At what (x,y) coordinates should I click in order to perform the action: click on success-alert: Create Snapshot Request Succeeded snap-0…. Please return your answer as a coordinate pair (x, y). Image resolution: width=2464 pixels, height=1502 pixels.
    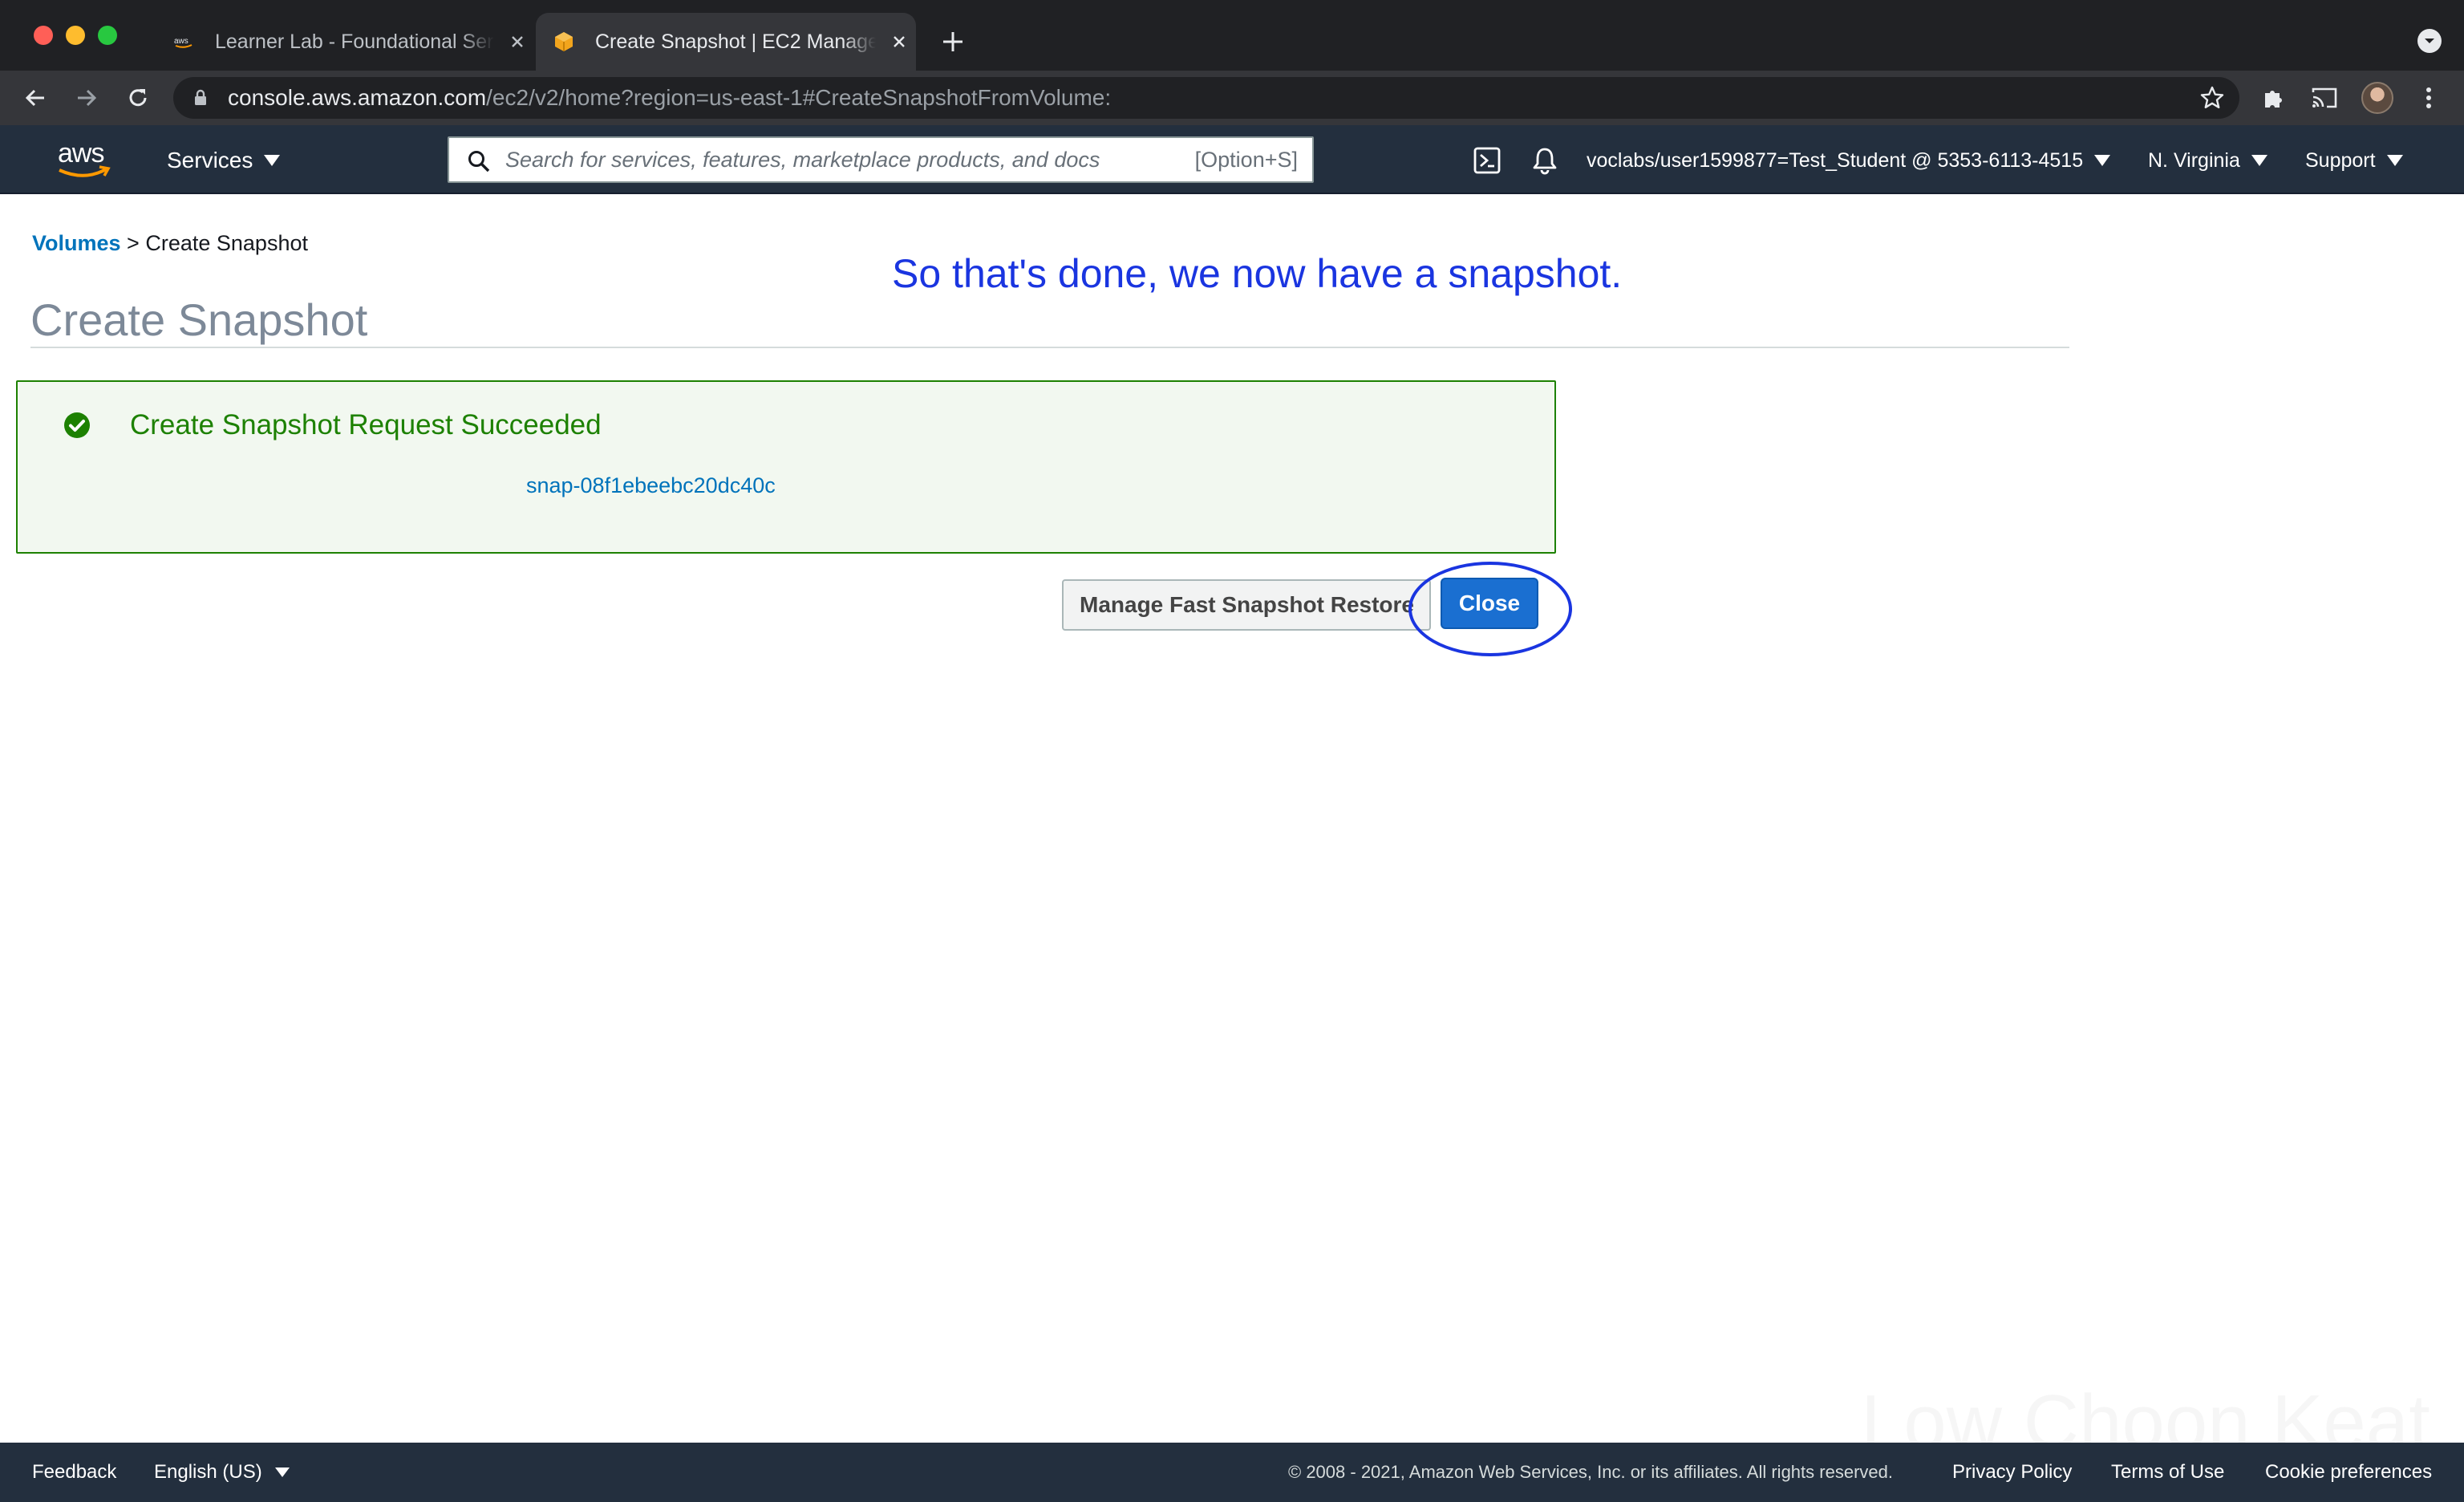
    Looking at the image, I should click on (786, 467).